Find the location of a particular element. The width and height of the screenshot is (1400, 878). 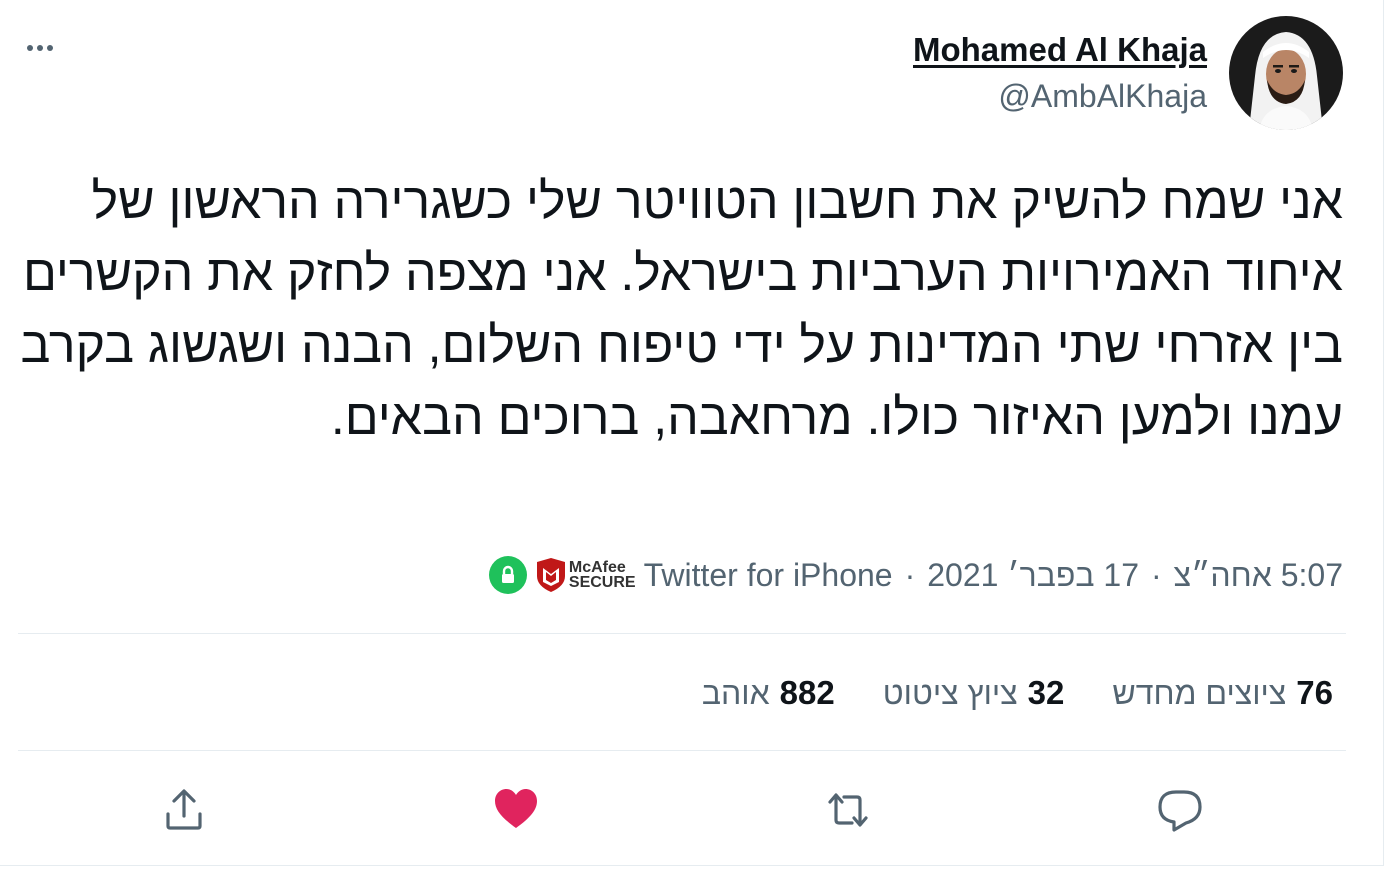

tweet-time: 5:07 אחה״צ is located at coordinates (1258, 575).